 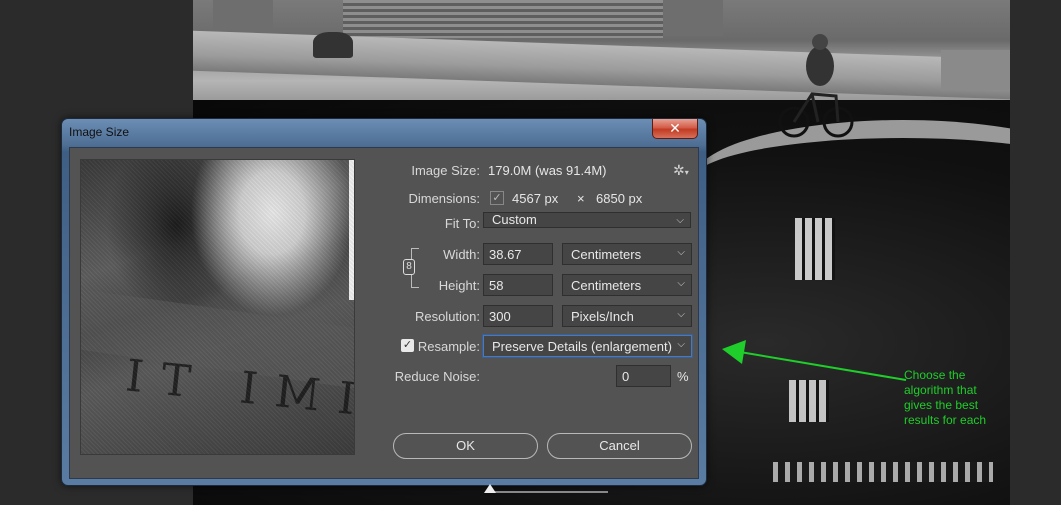 What do you see at coordinates (445, 170) in the screenshot?
I see `image-size-label: Image Size:` at bounding box center [445, 170].